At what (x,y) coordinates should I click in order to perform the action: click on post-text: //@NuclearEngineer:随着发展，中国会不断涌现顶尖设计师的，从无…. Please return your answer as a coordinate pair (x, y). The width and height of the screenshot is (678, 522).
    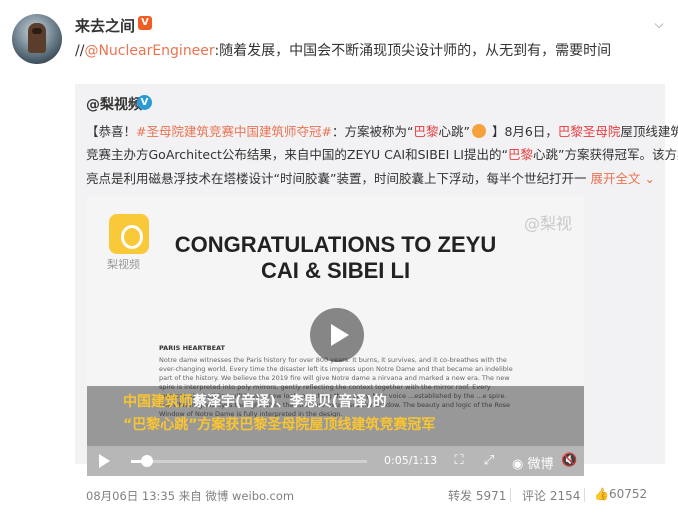
    Looking at the image, I should click on (343, 50).